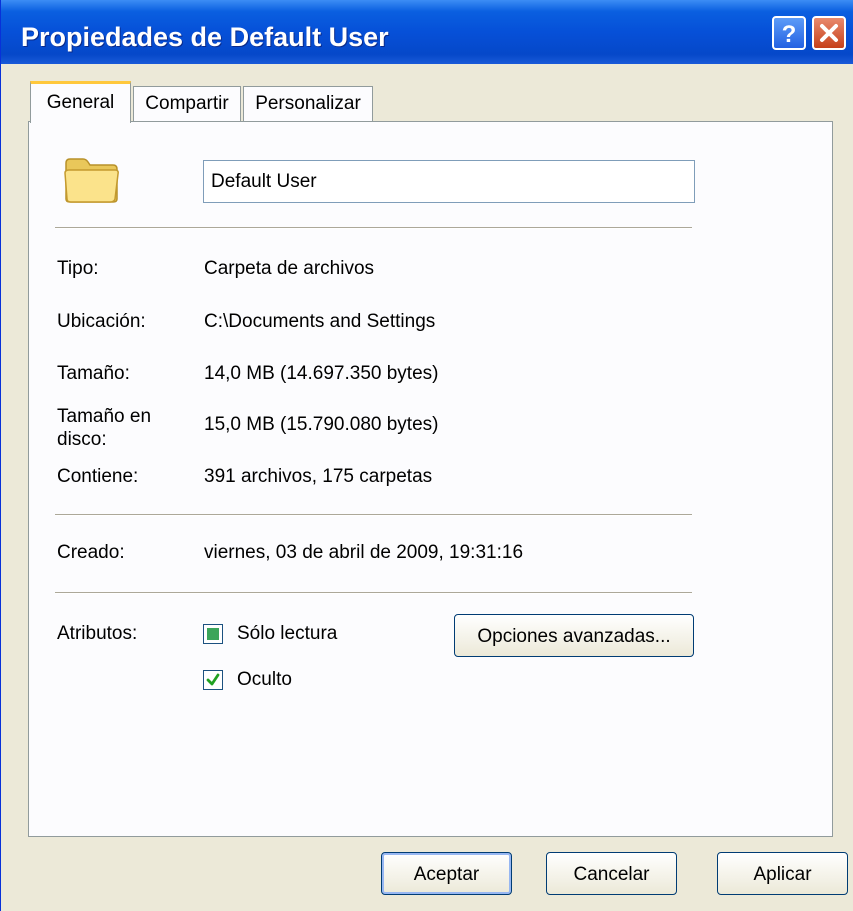  I want to click on title-bar: Propiedades de Default User ?, so click(427, 32).